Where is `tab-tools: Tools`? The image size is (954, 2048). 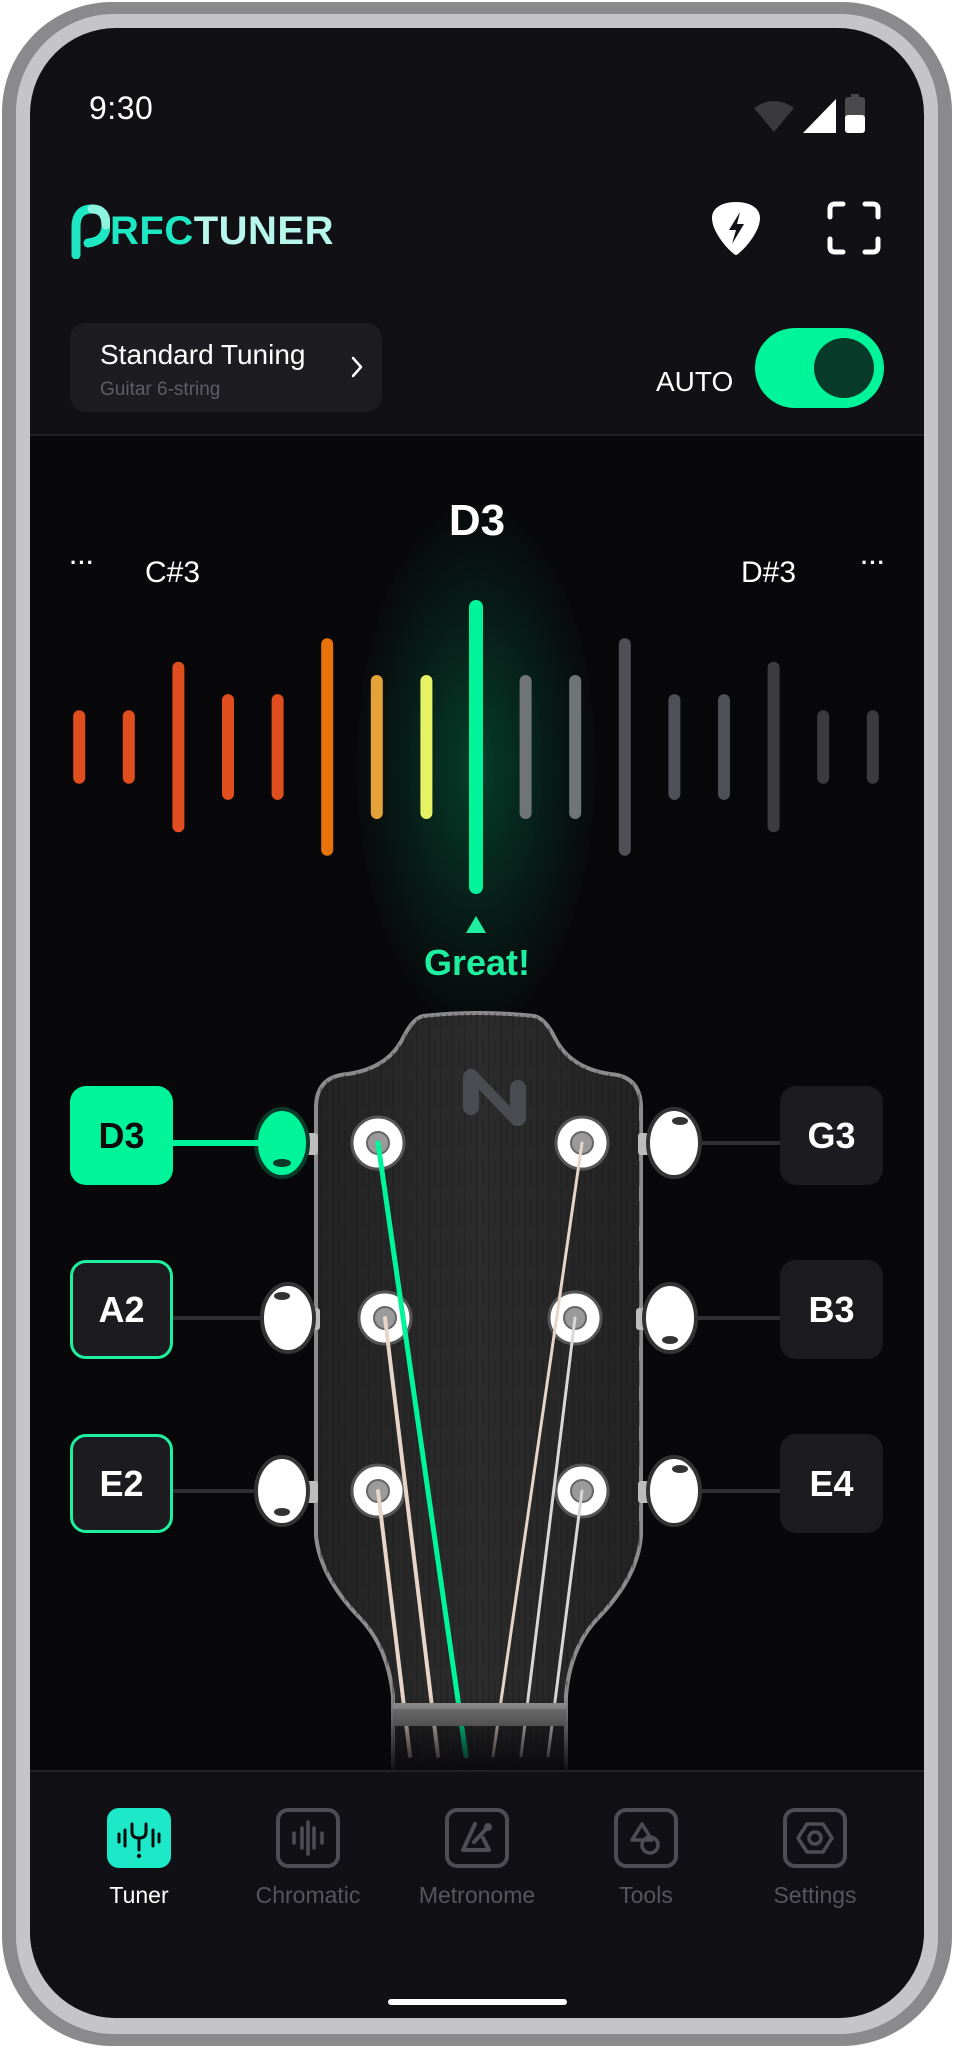
tab-tools: Tools is located at coordinates (646, 1868).